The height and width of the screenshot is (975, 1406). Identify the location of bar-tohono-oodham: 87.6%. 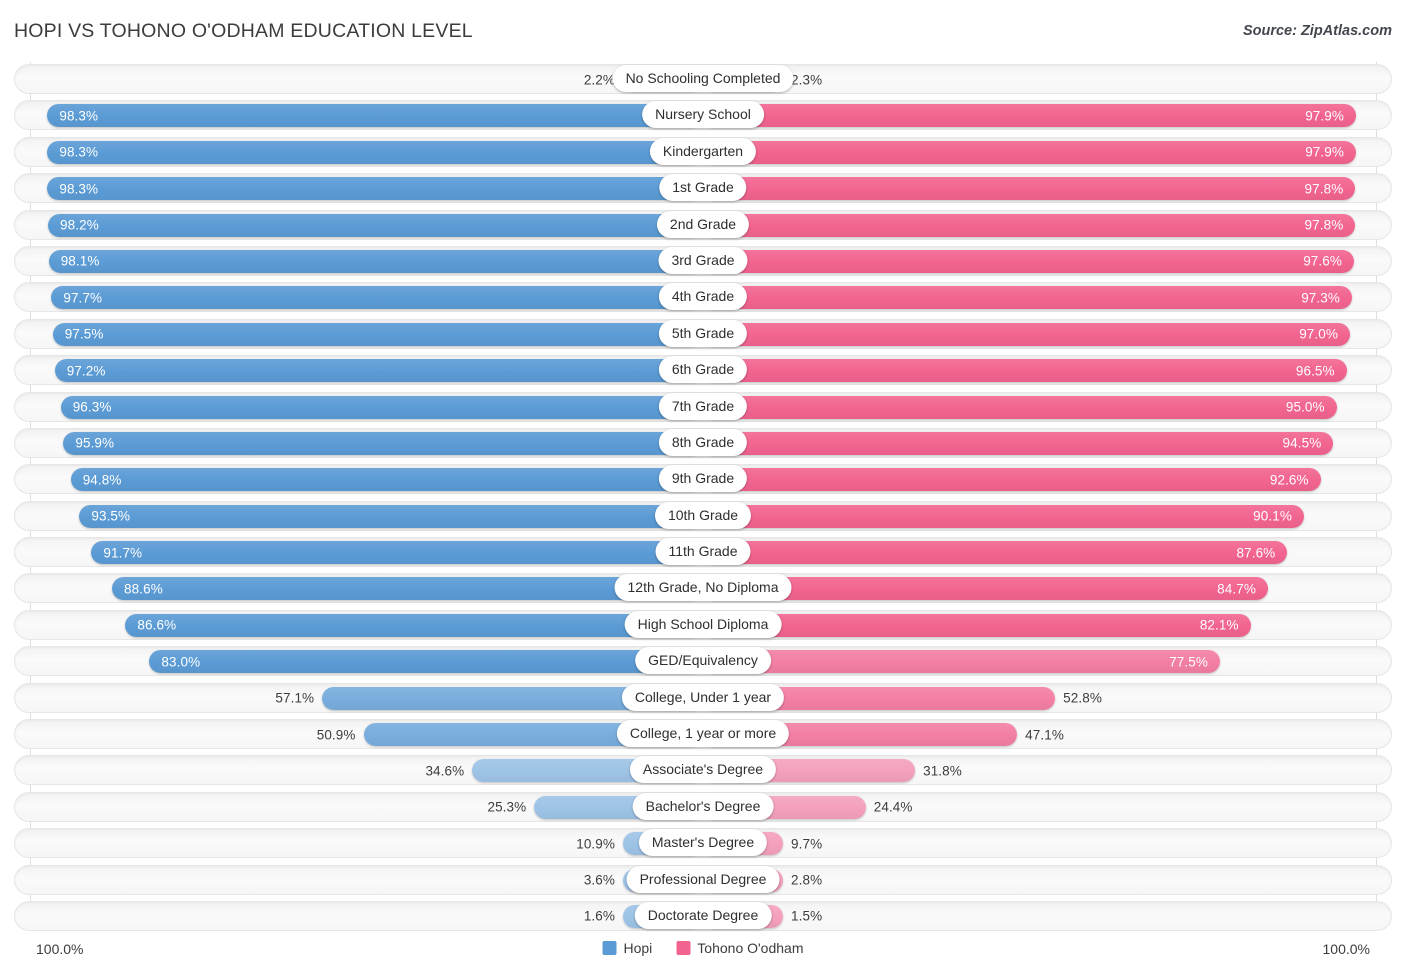
(995, 553).